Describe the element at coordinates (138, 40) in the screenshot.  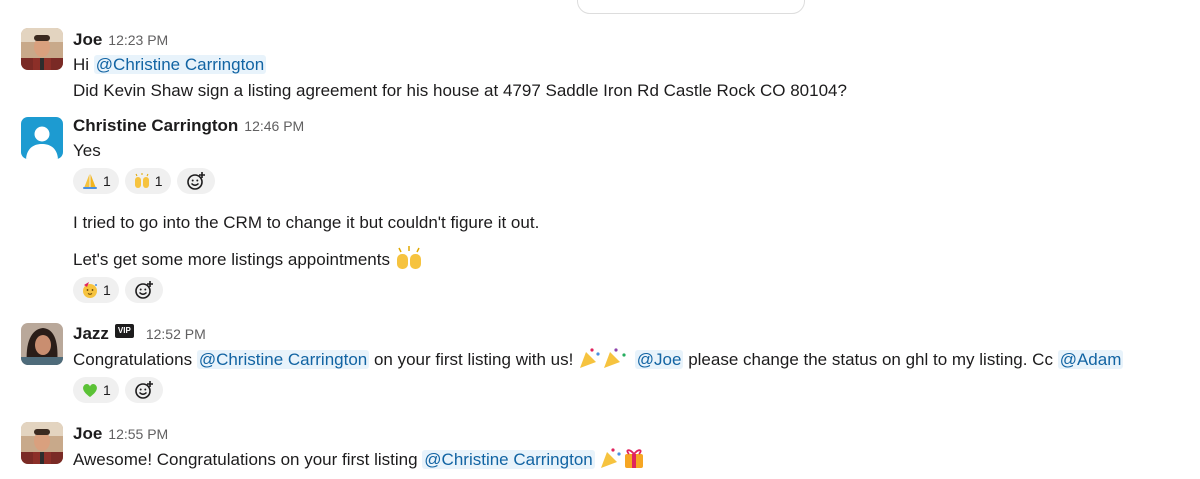
I see `timestamp: 12:23 PM` at that location.